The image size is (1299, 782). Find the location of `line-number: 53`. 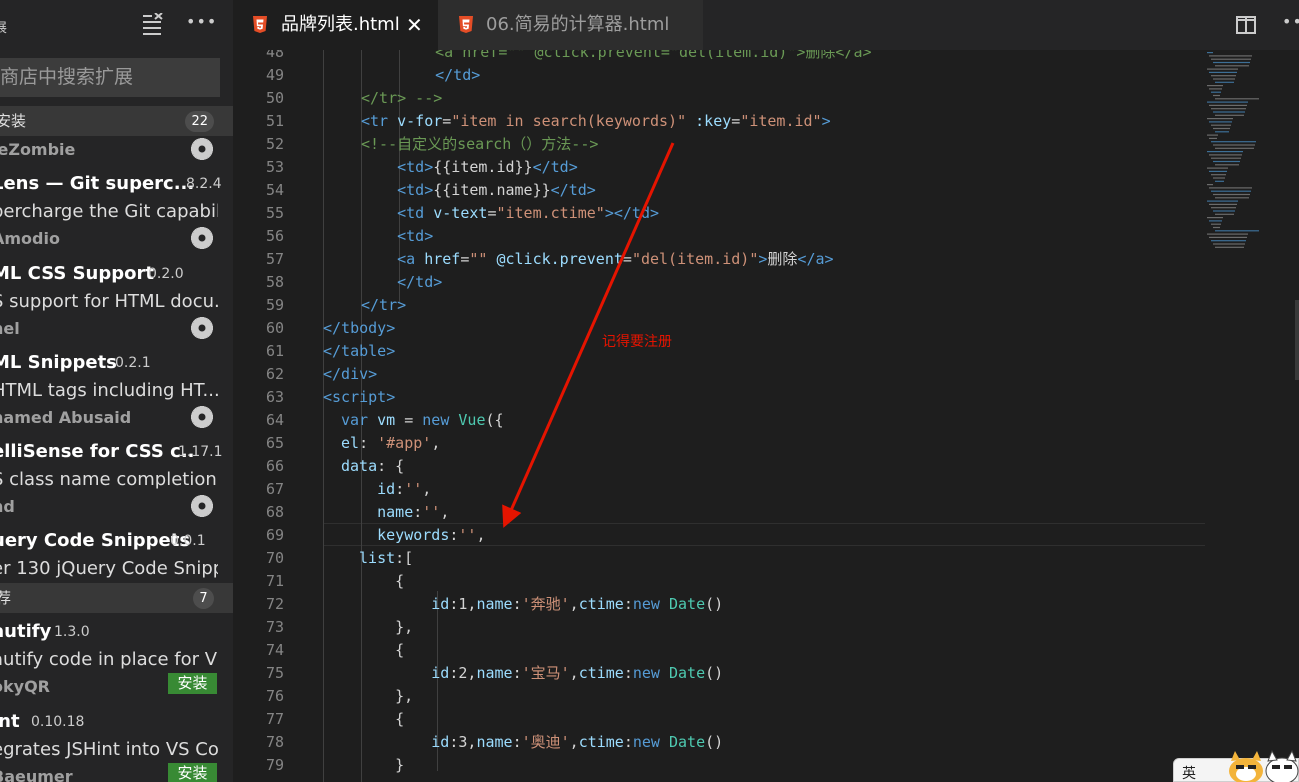

line-number: 53 is located at coordinates (274, 167).